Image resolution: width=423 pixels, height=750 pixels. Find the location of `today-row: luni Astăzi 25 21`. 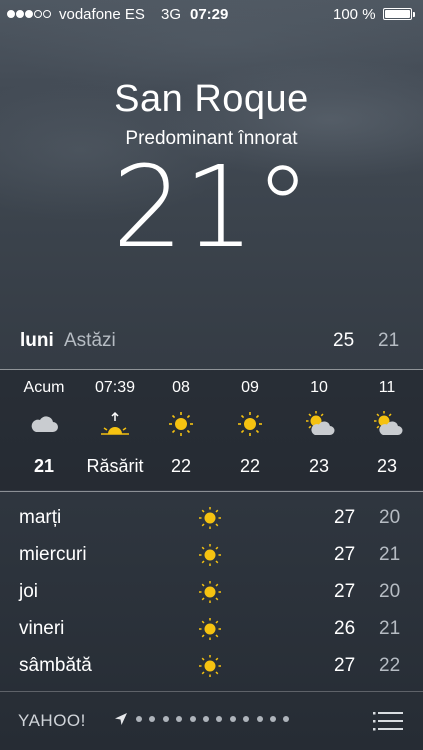

today-row: luni Astăzi 25 21 is located at coordinates (211, 342).